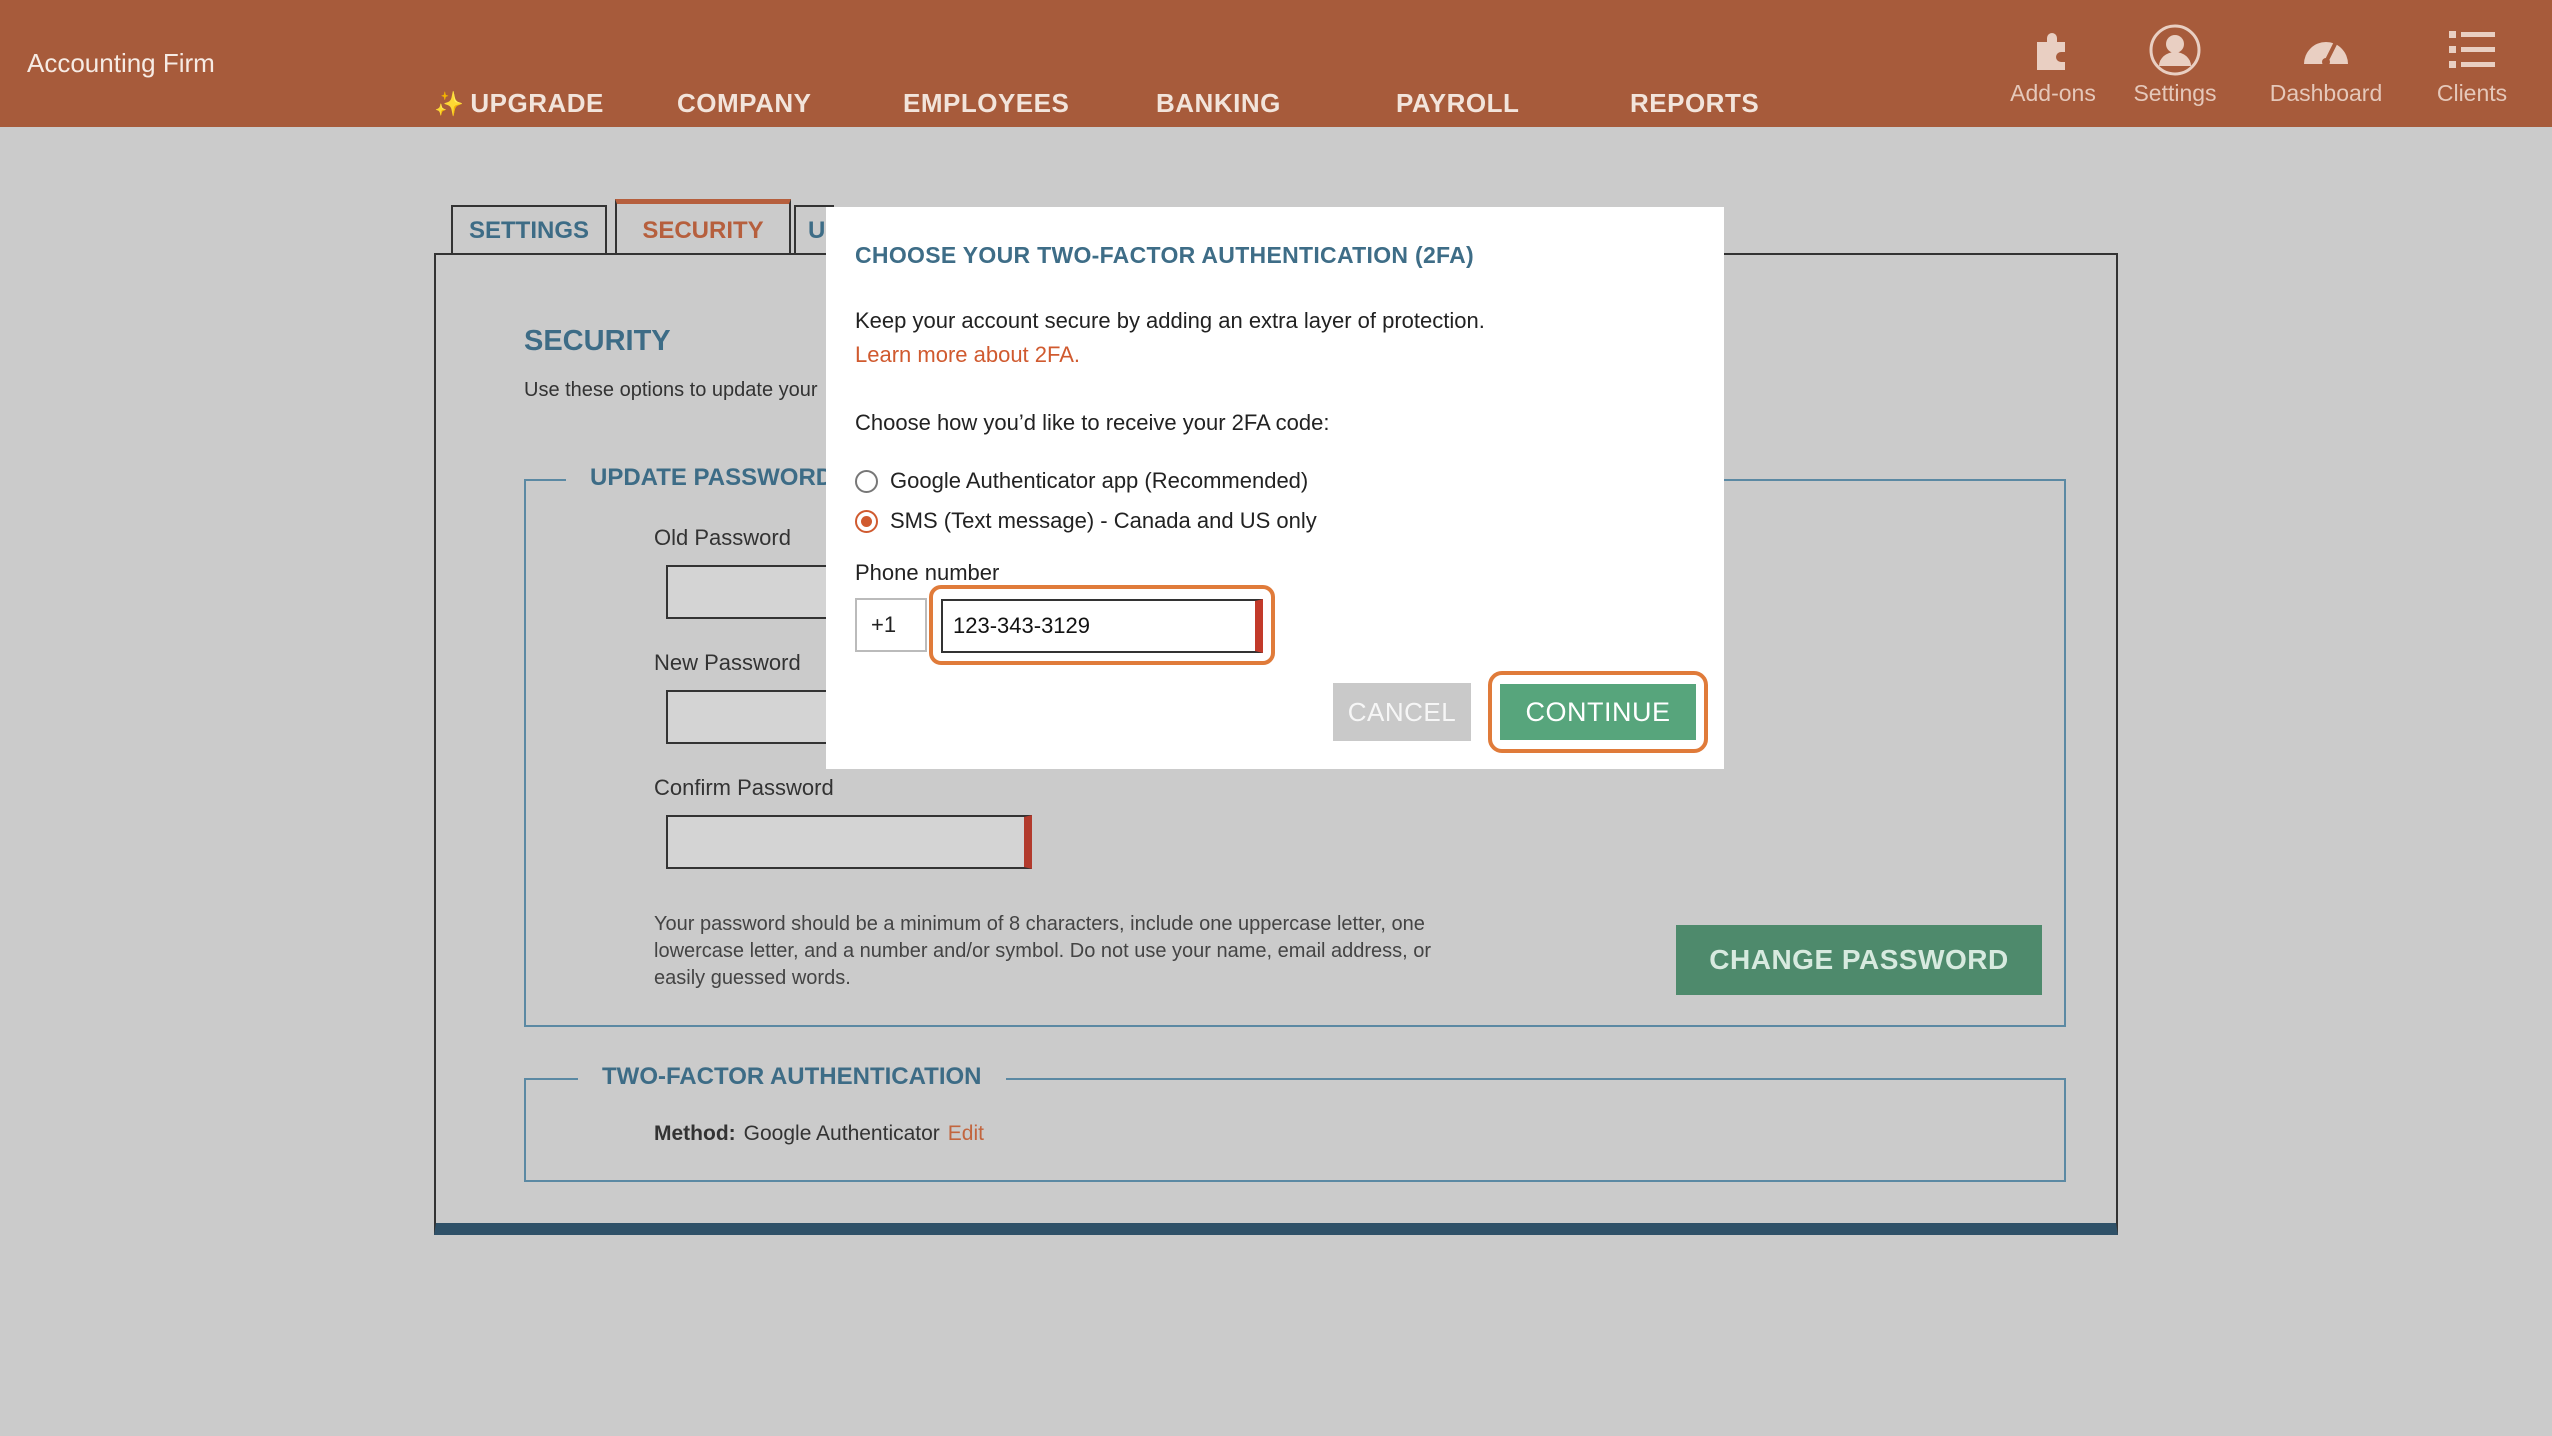  Describe the element at coordinates (597, 341) in the screenshot. I see `page-title: SECURITY` at that location.